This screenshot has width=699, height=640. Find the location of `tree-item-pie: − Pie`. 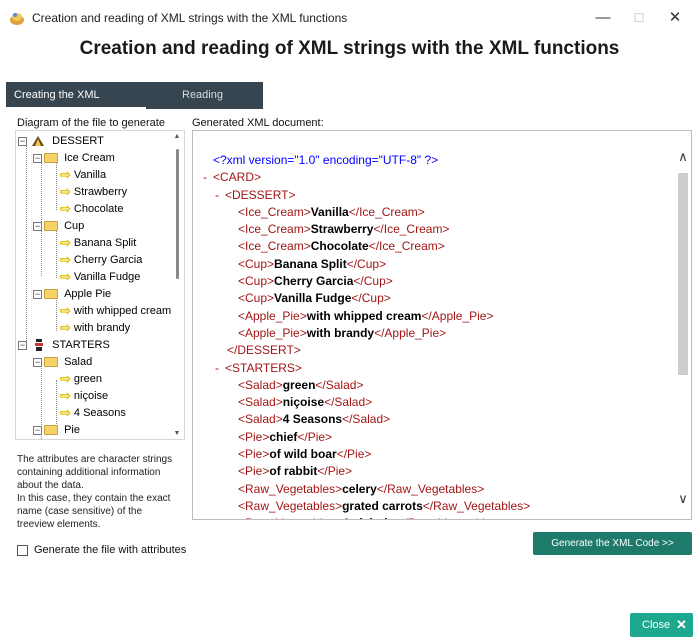

tree-item-pie: − Pie is located at coordinates (56, 430).